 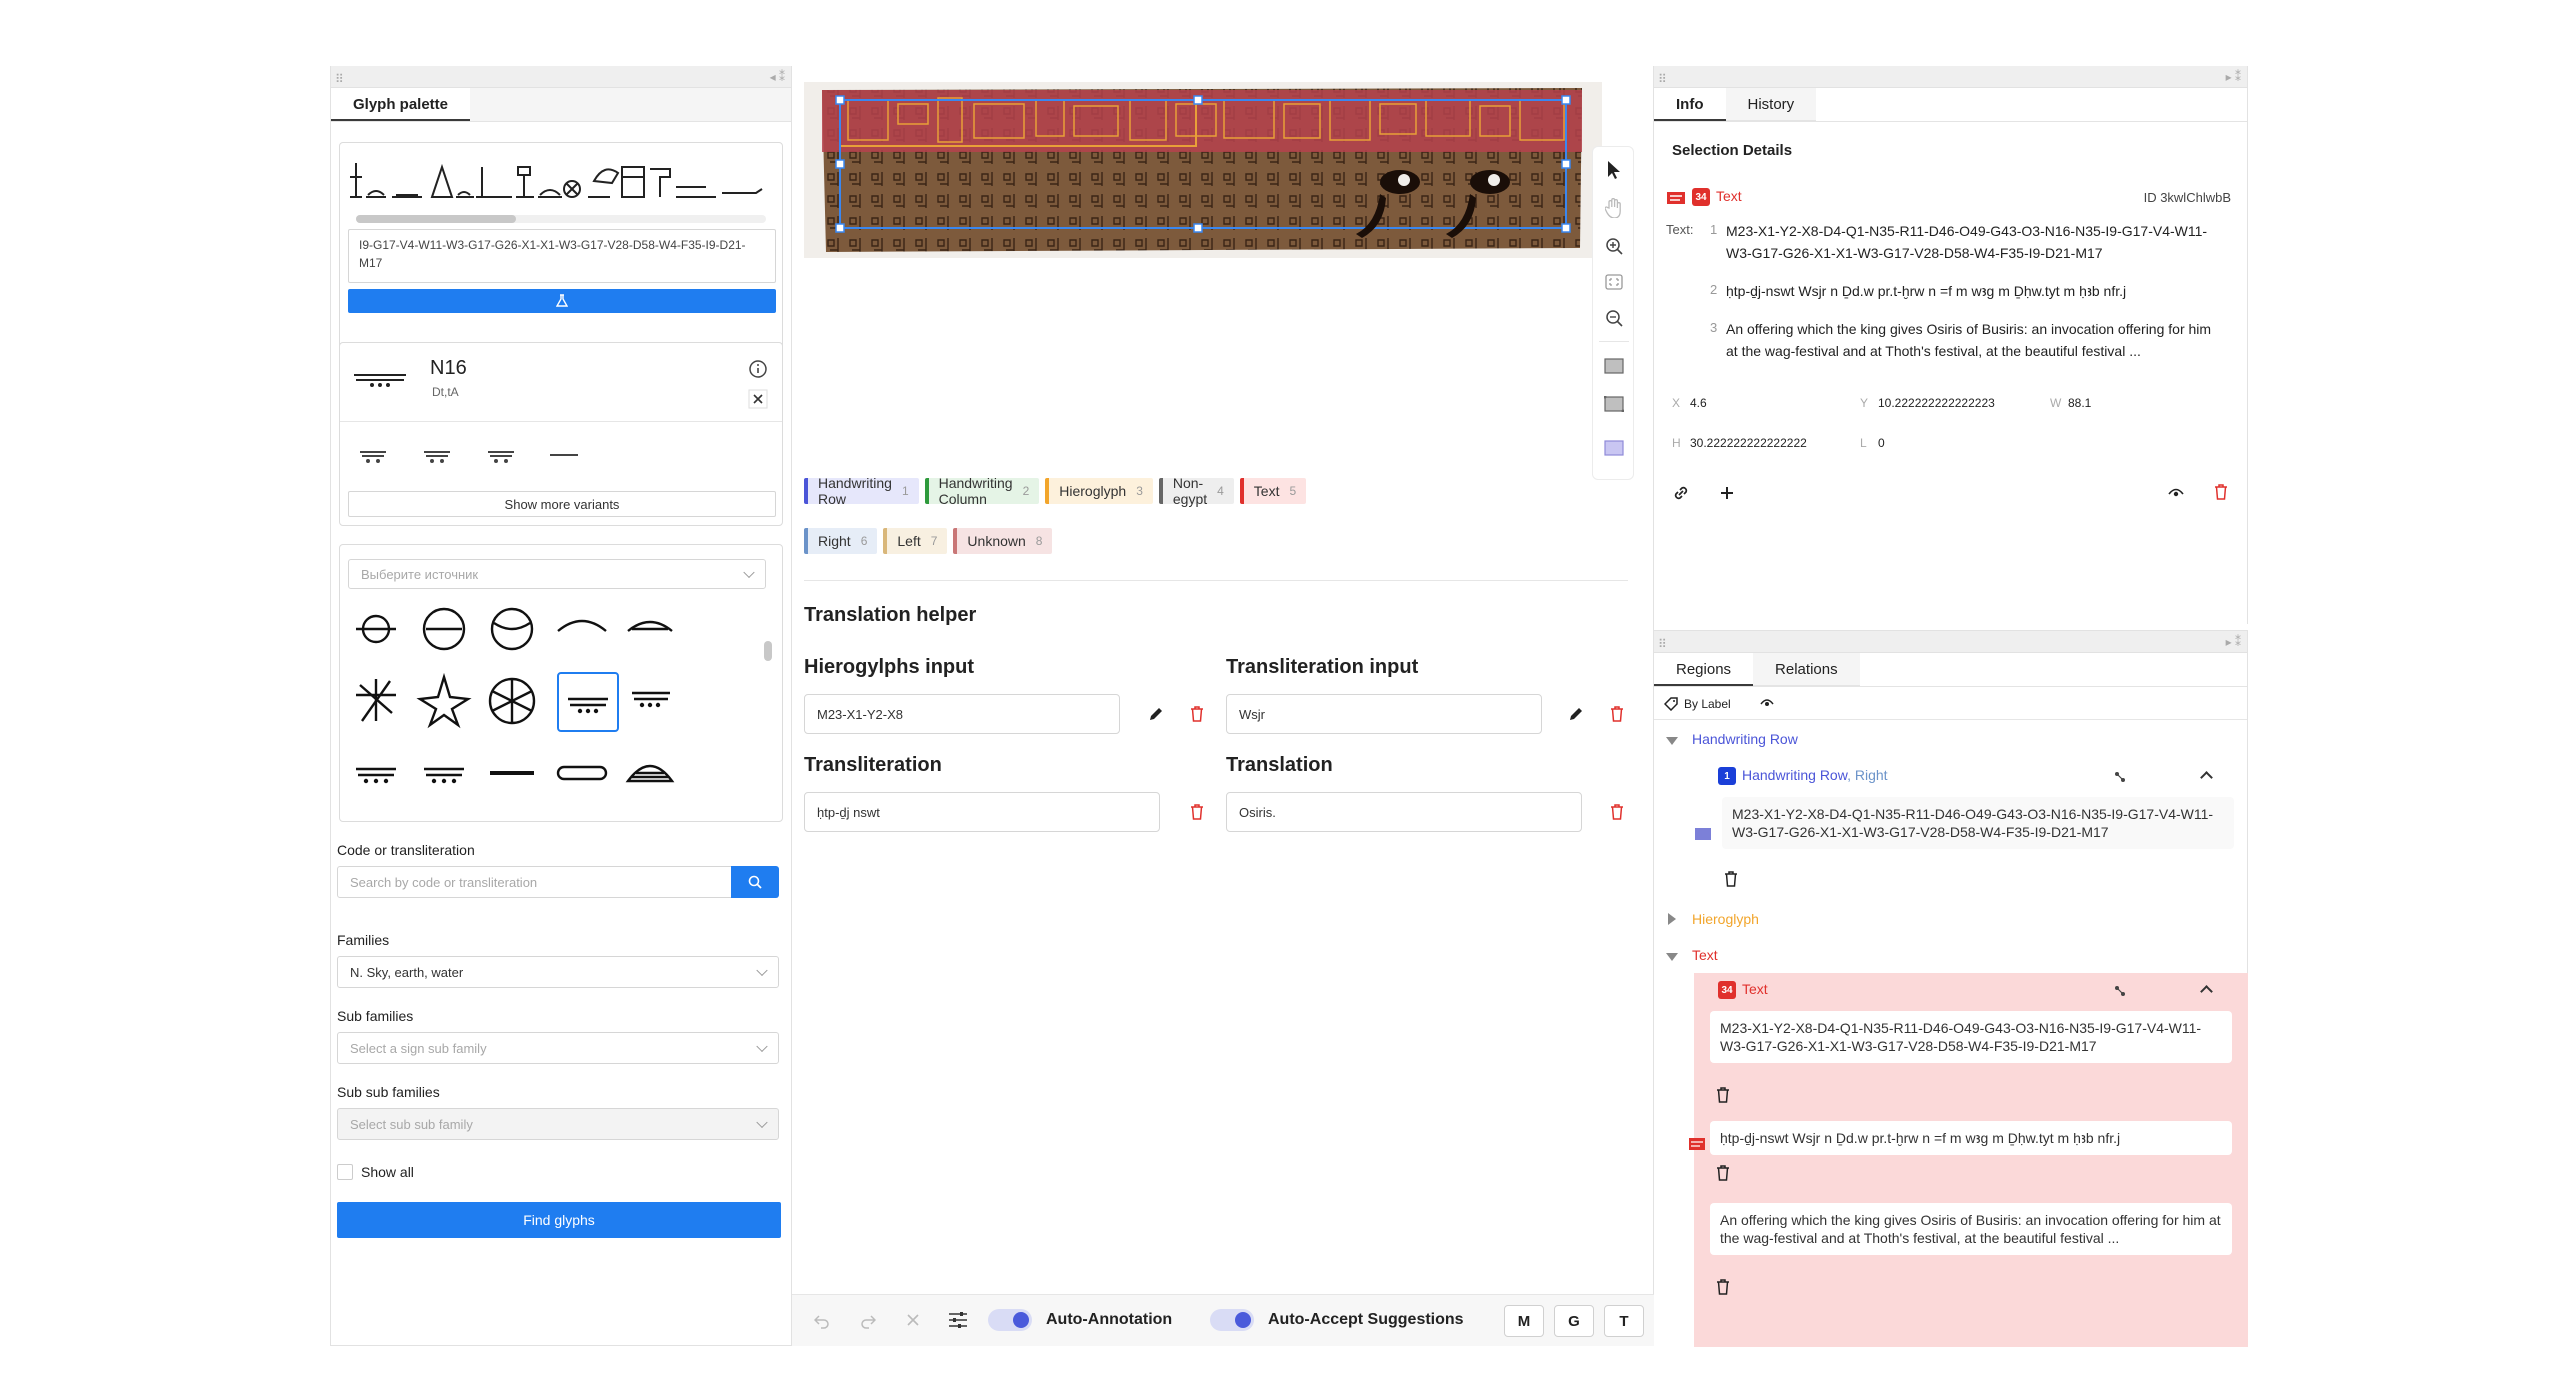 What do you see at coordinates (1806, 669) in the screenshot?
I see `tab-relations: Relations` at bounding box center [1806, 669].